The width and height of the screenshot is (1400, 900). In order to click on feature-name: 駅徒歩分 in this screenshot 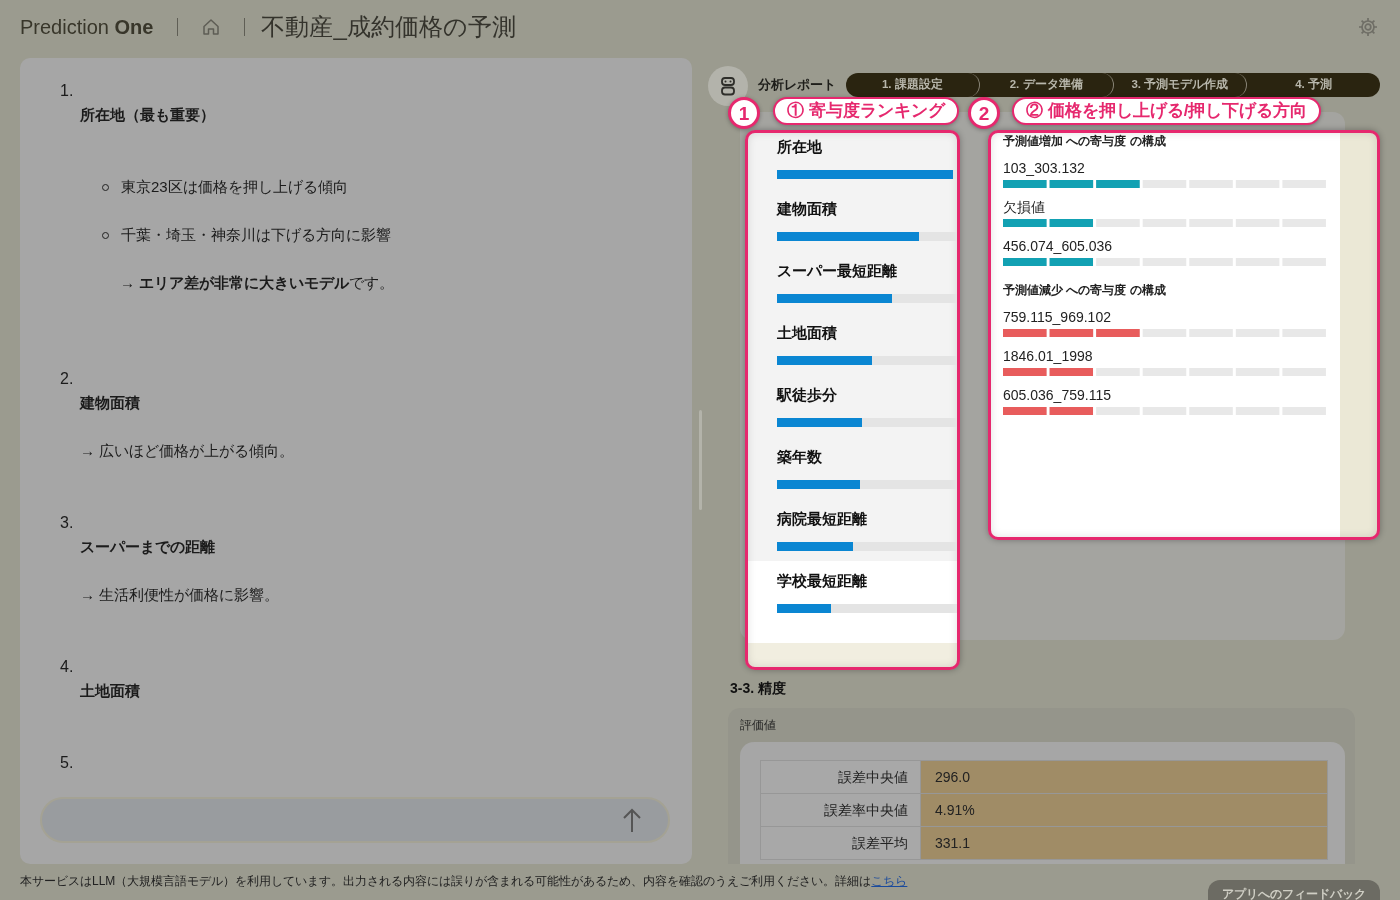, I will do `click(807, 395)`.